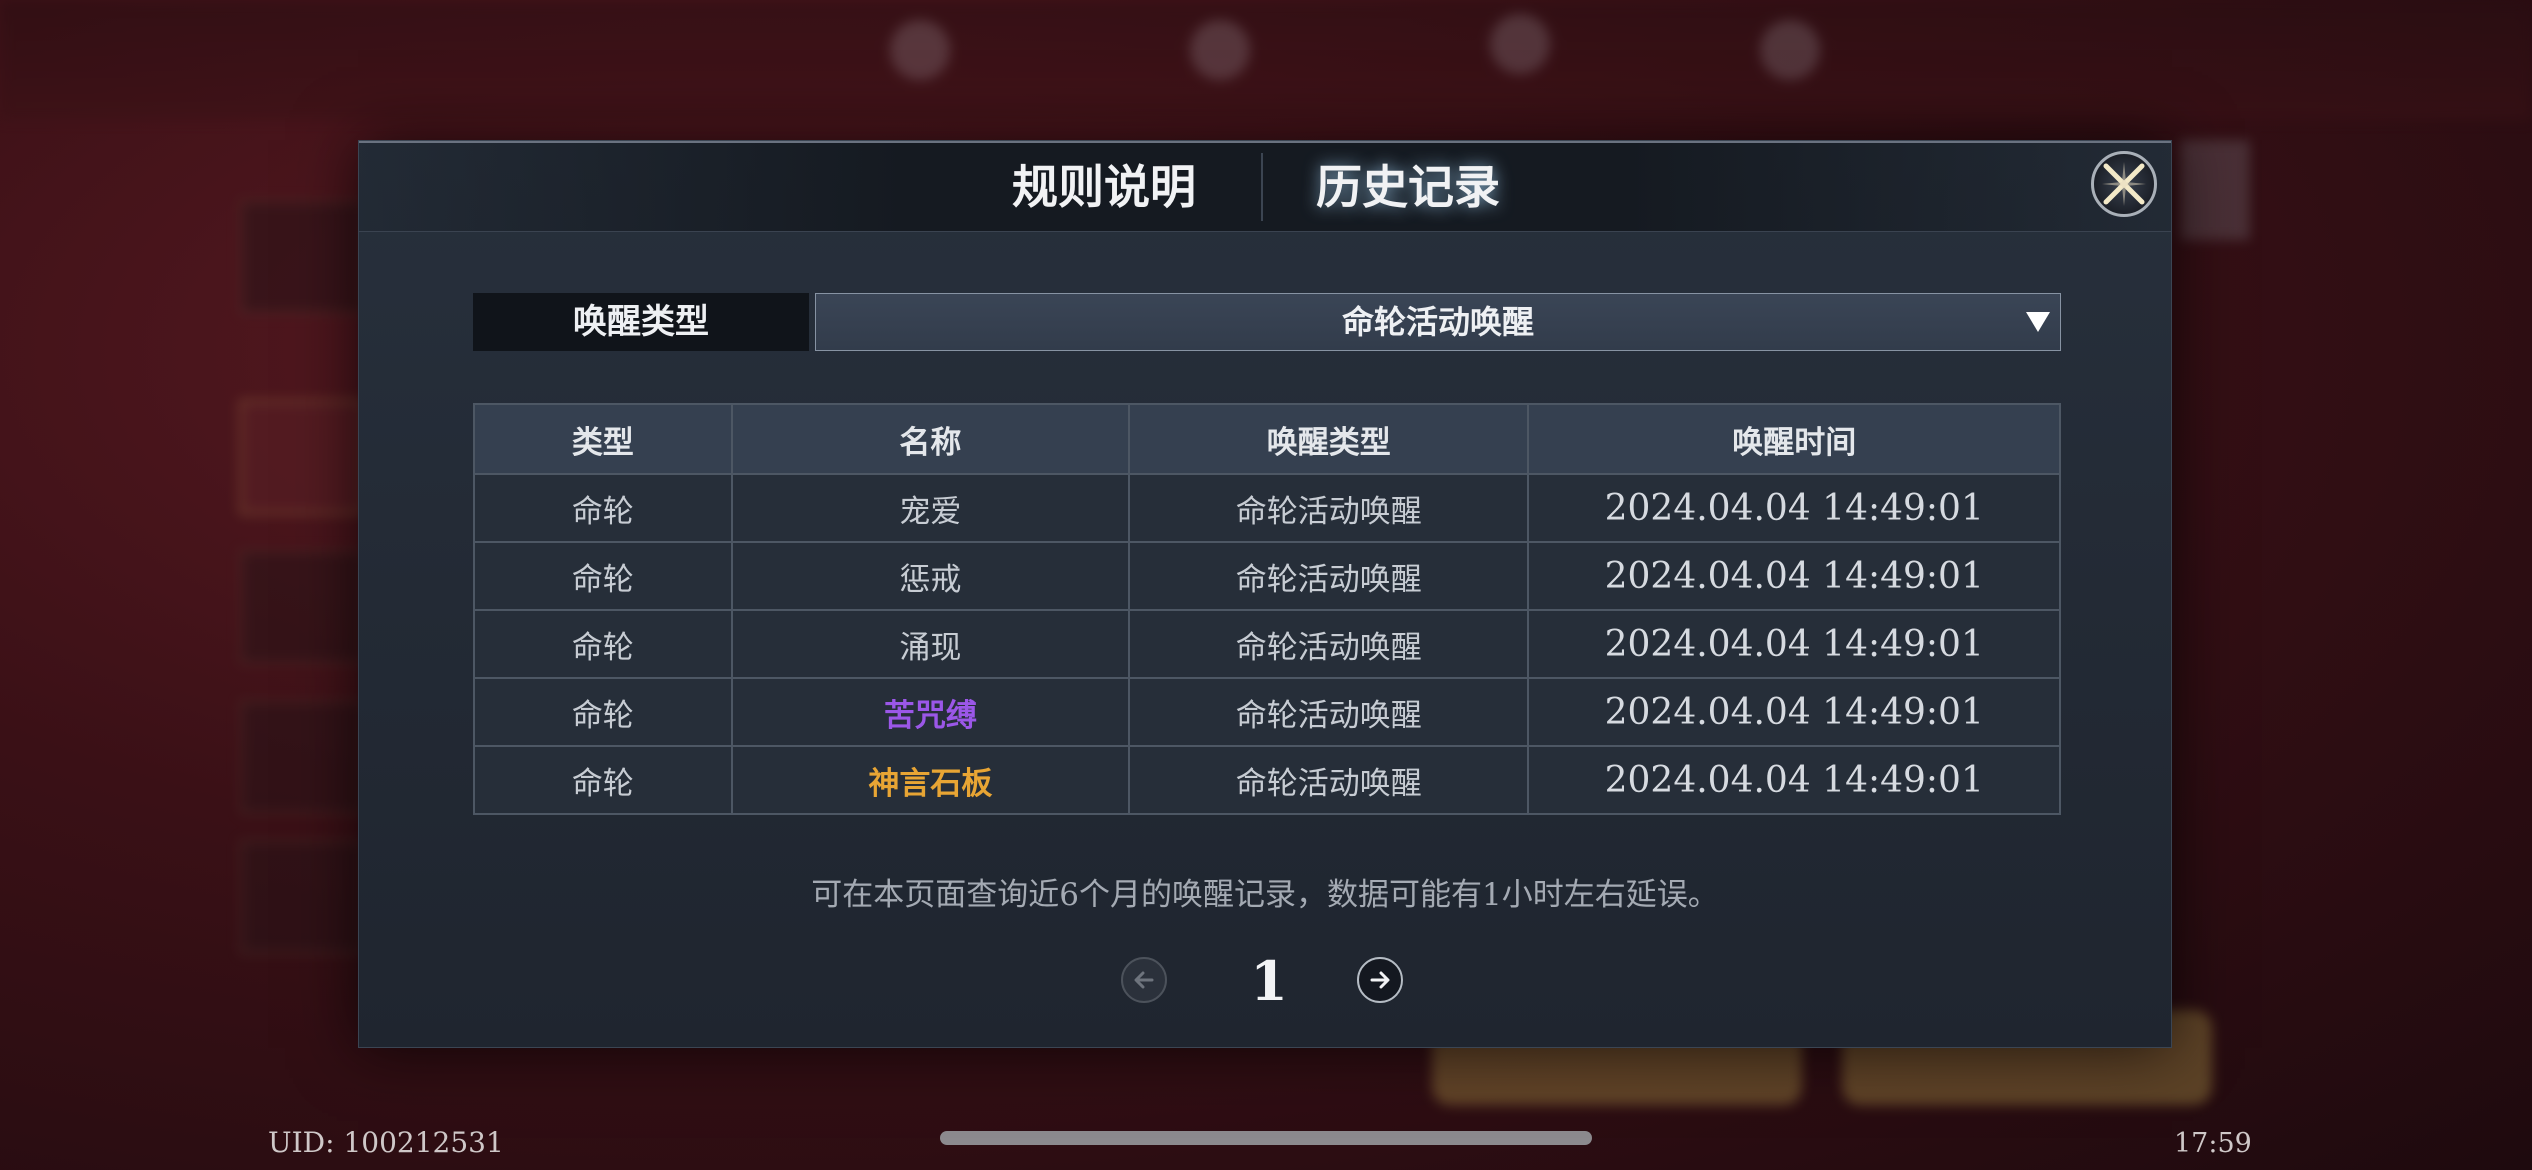  I want to click on tab-history: 历史记录, so click(1408, 187).